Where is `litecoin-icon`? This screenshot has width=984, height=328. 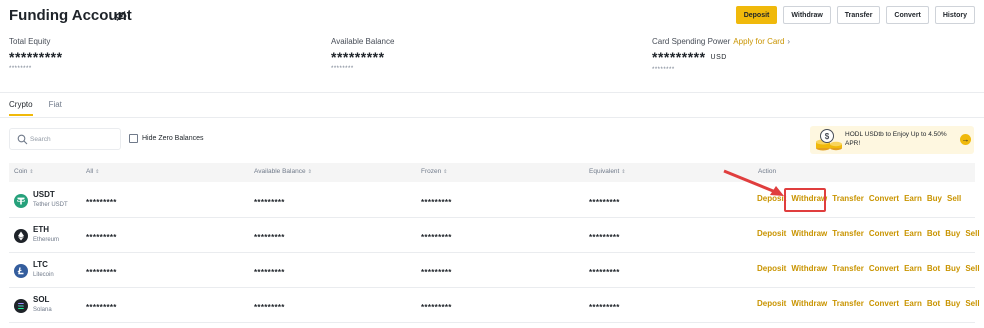
litecoin-icon is located at coordinates (21, 271).